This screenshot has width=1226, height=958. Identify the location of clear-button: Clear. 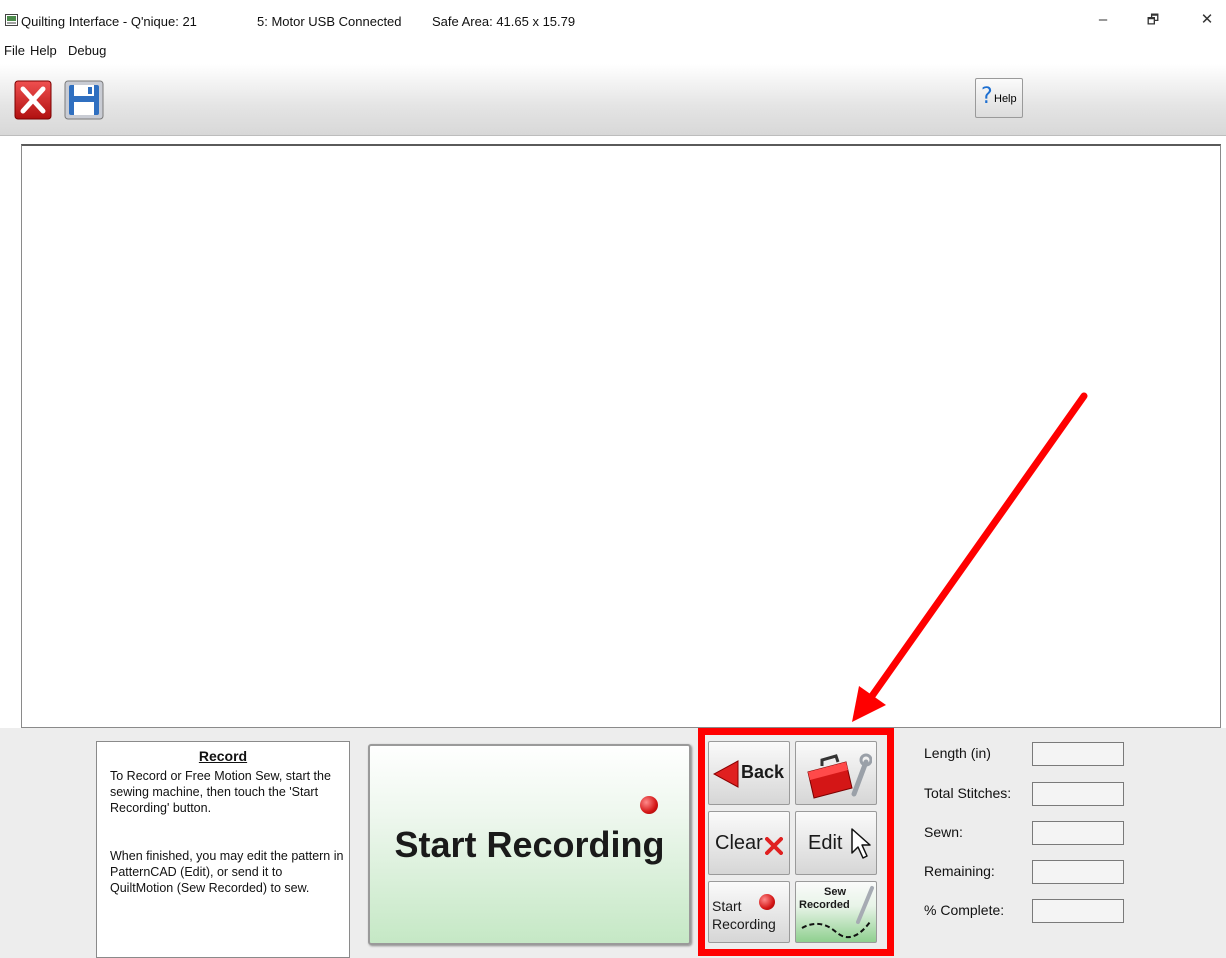
(749, 843).